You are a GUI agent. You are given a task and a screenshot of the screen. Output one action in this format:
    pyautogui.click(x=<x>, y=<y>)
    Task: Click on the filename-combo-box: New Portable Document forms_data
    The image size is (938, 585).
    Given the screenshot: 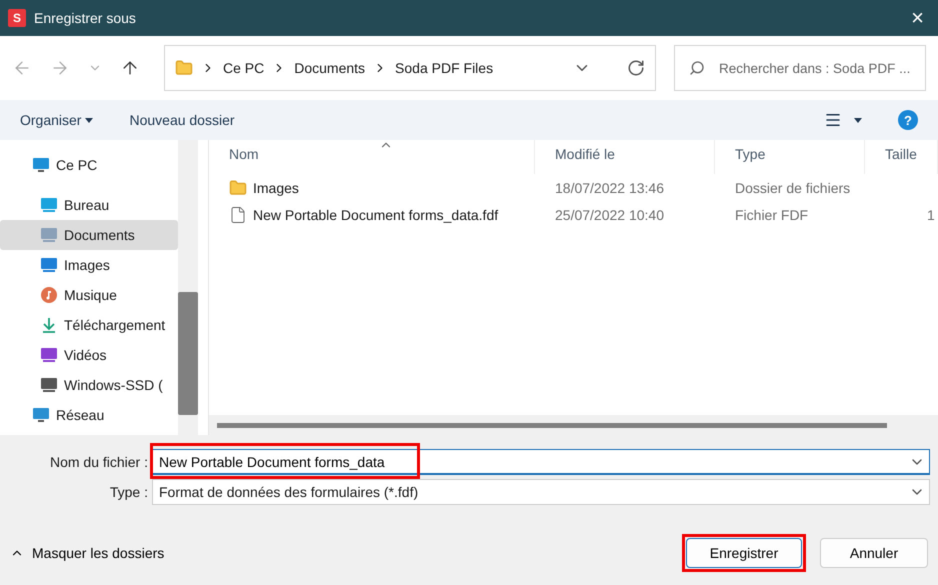 What is the action you would take?
    pyautogui.click(x=541, y=462)
    